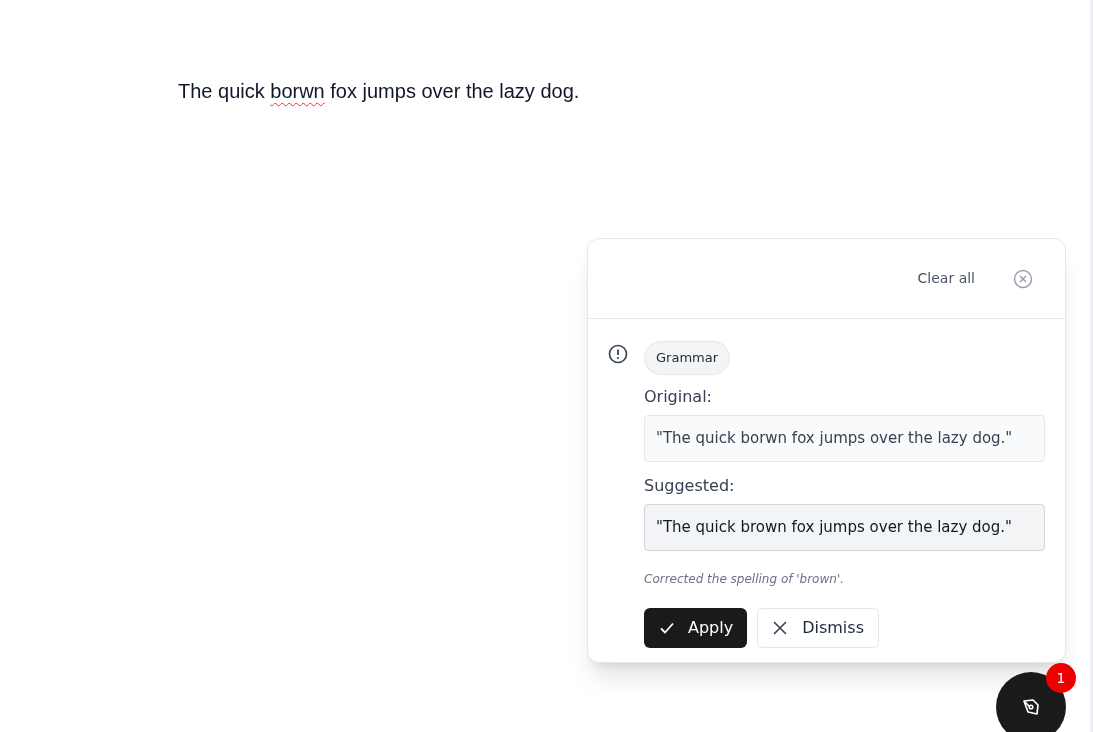  What do you see at coordinates (744, 579) in the screenshot?
I see `explanation-text: Corrected the spelling of 'brown'.` at bounding box center [744, 579].